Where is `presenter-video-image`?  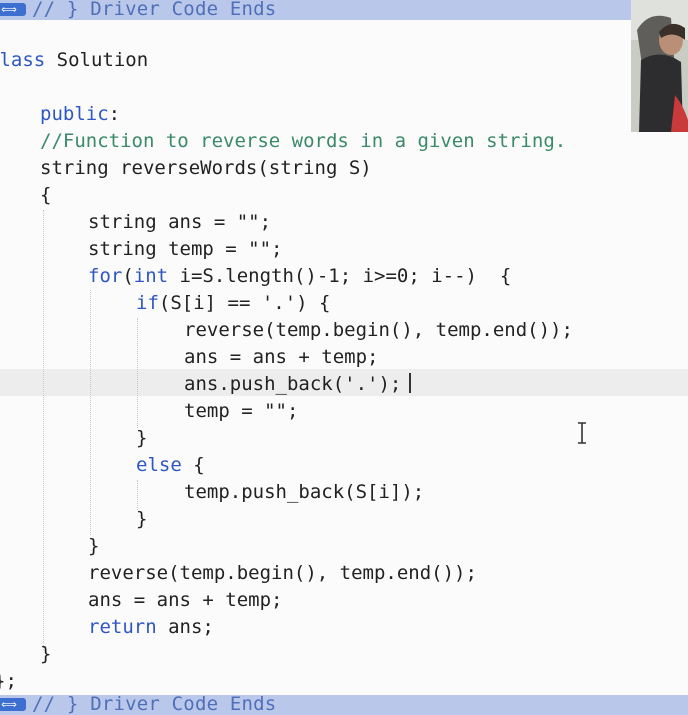
presenter-video-image is located at coordinates (659, 66).